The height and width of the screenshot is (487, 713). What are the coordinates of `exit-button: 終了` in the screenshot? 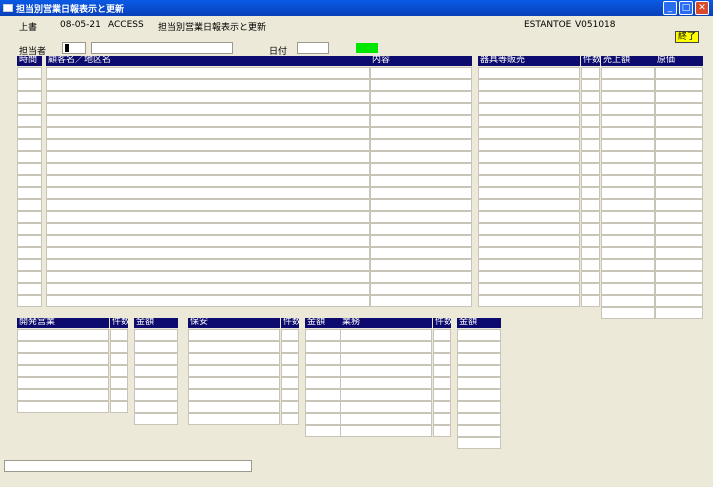 It's located at (687, 37).